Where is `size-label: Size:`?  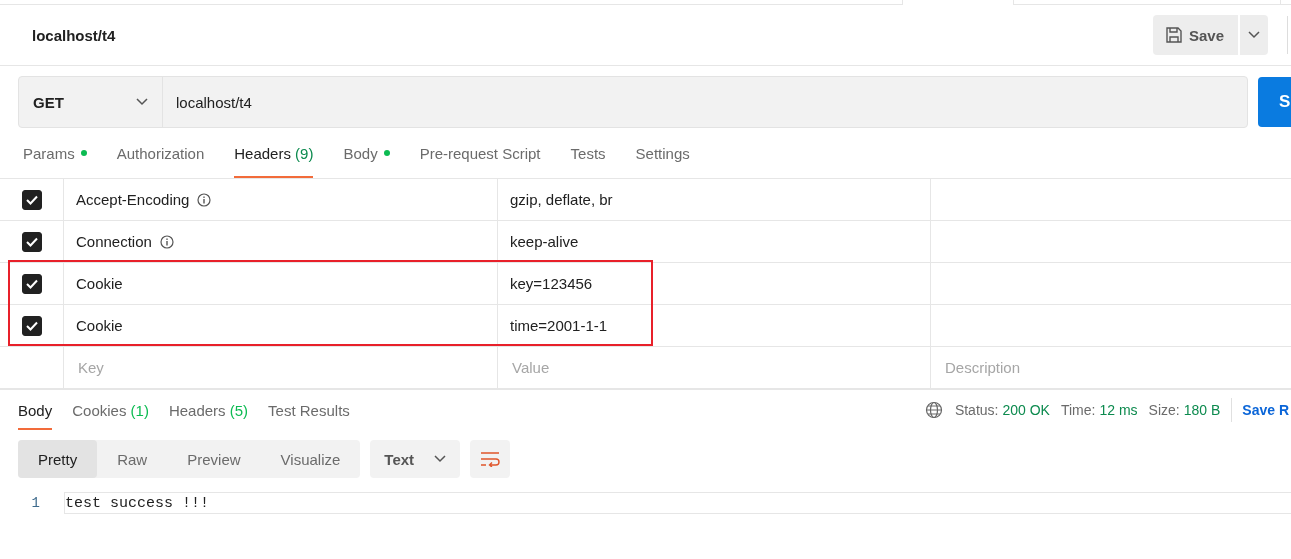
size-label: Size: is located at coordinates (1164, 410).